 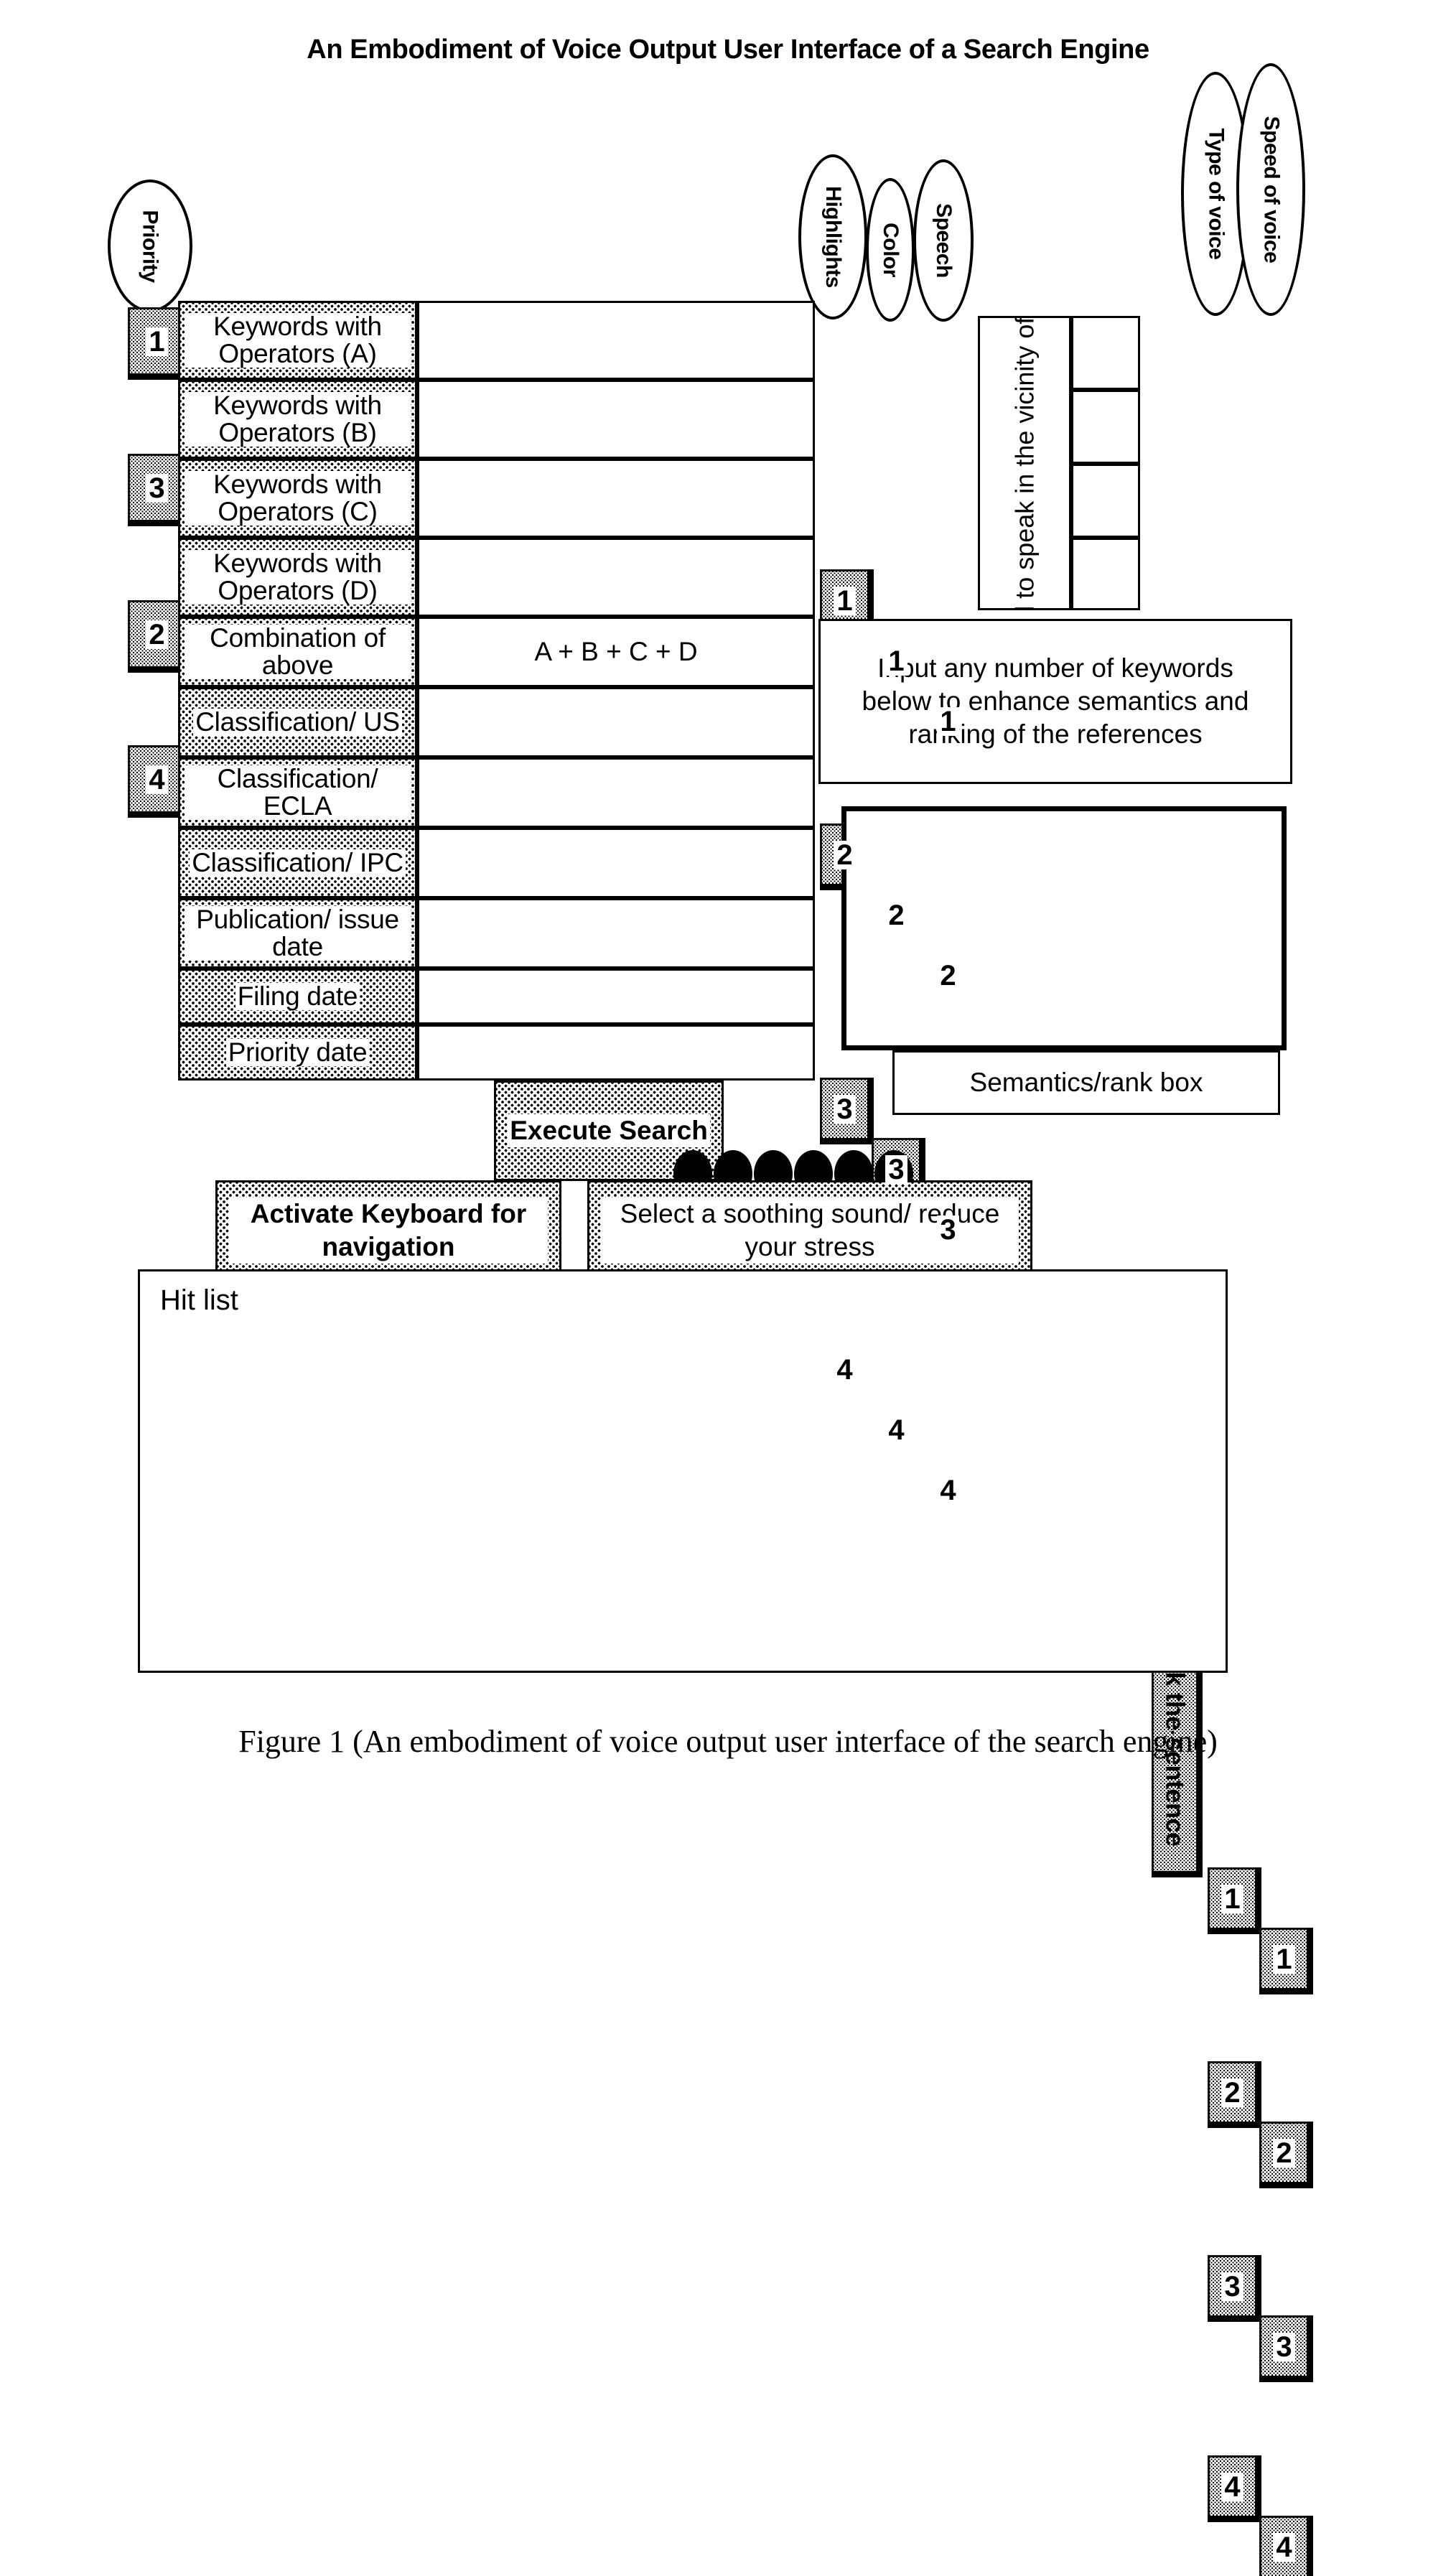 I want to click on criteria-label-0: Keywords with Operators (A), so click(x=297, y=340).